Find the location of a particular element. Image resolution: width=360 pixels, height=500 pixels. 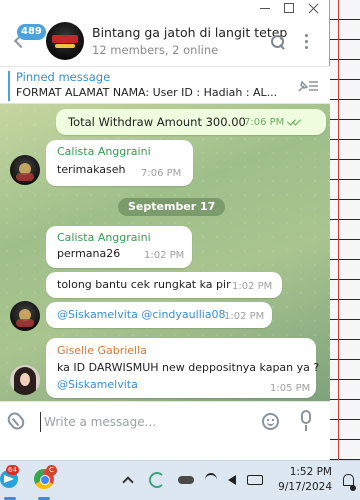

minimize-button is located at coordinates (265, 8).